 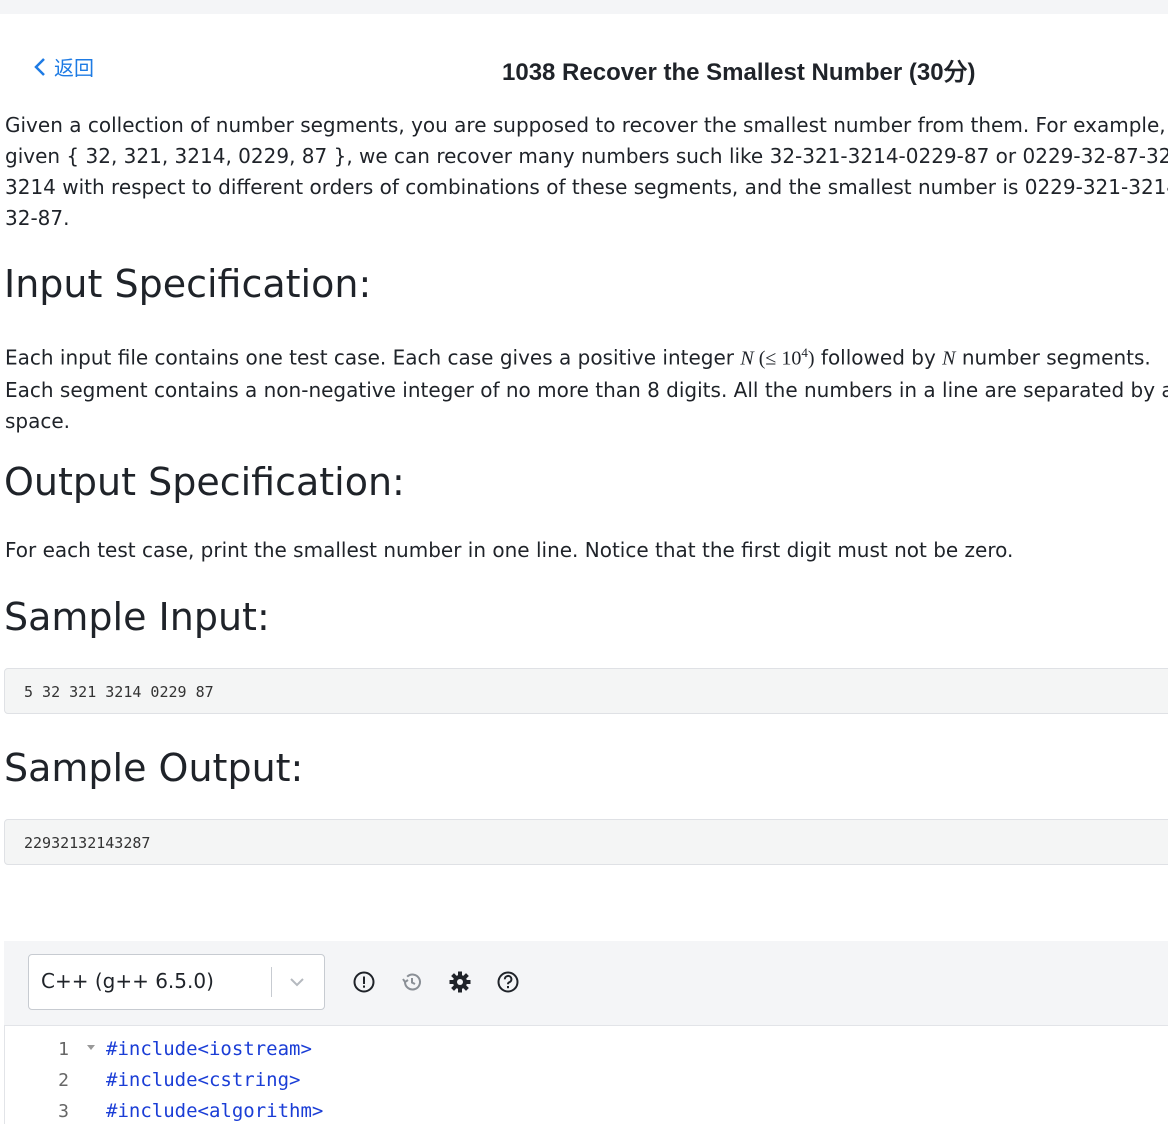 I want to click on alert-icon, so click(x=364, y=982).